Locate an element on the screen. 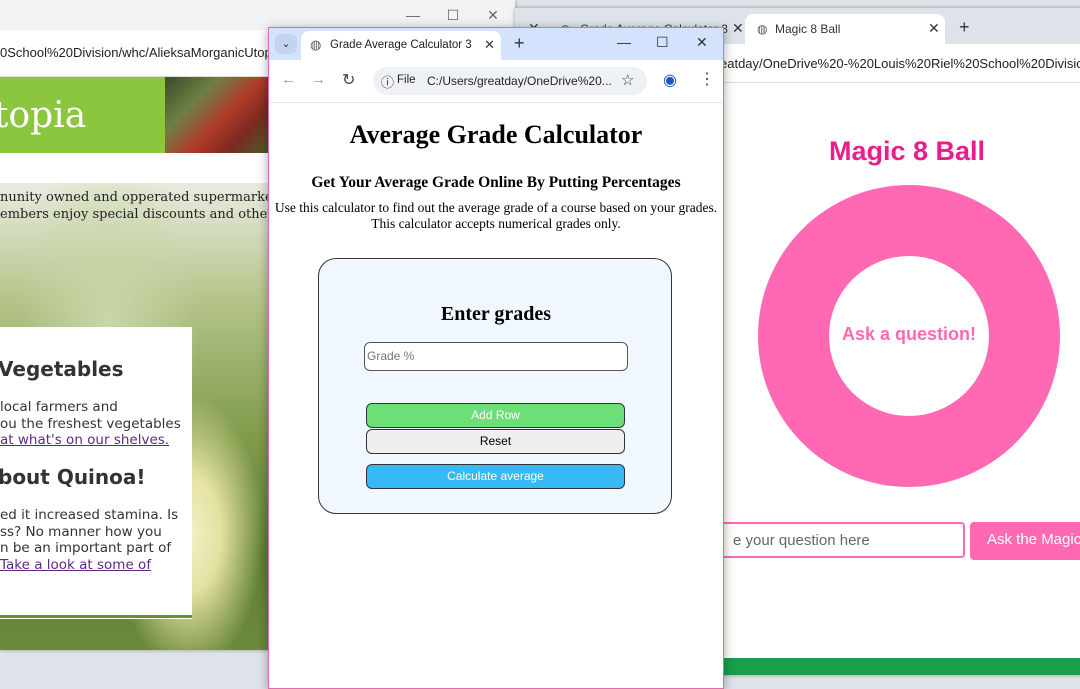 Image resolution: width=1080 pixels, height=689 pixels. magic-8-ball-title: Magic 8 Ball is located at coordinates (907, 151).